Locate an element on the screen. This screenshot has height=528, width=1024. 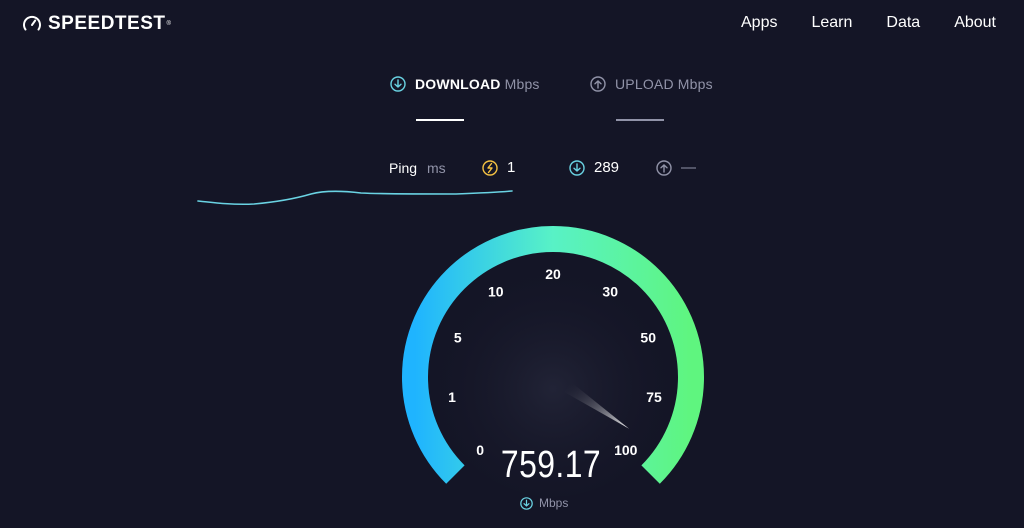
nav-about: About is located at coordinates (975, 23).